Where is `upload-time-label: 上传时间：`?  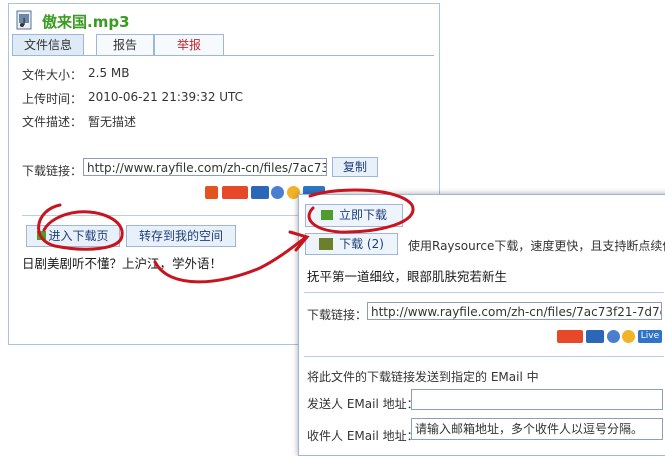 upload-time-label: 上传时间： is located at coordinates (52, 99).